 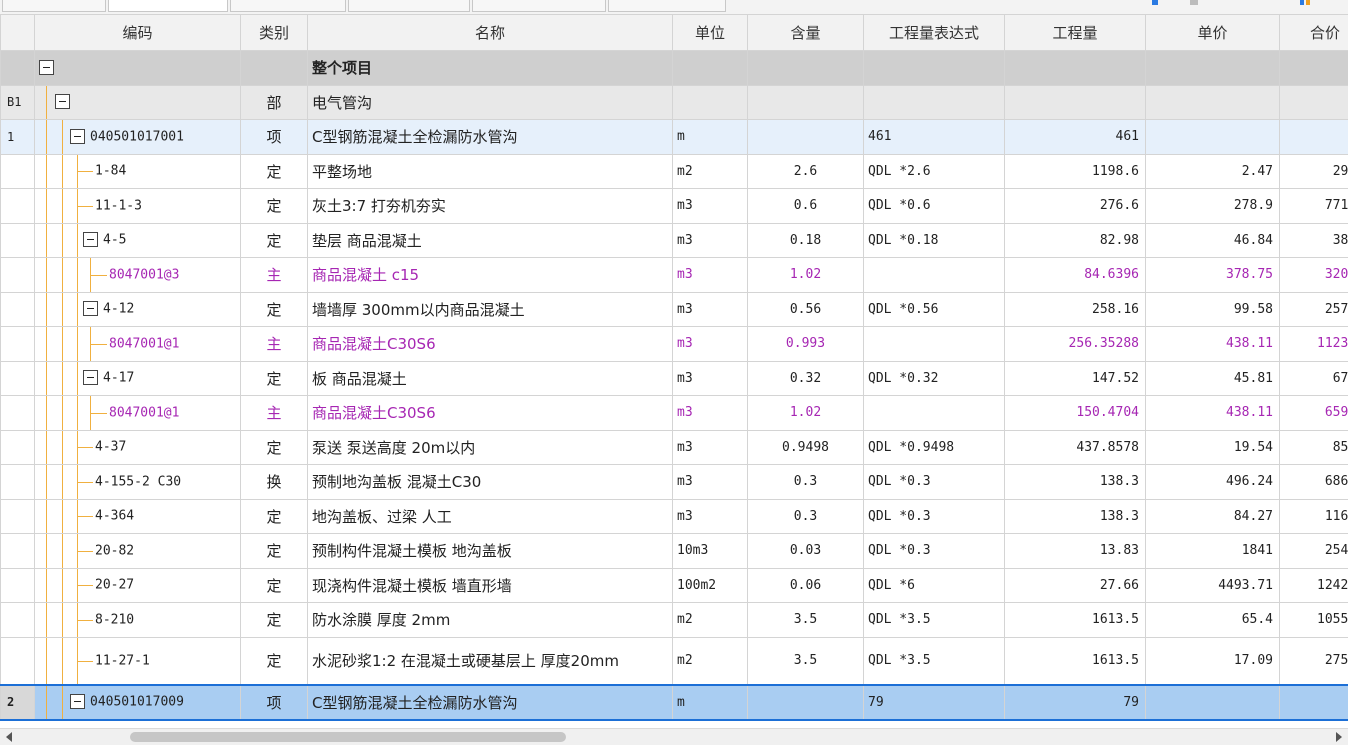 What do you see at coordinates (806, 447) in the screenshot?
I see `quantity-cell: 0.9498` at bounding box center [806, 447].